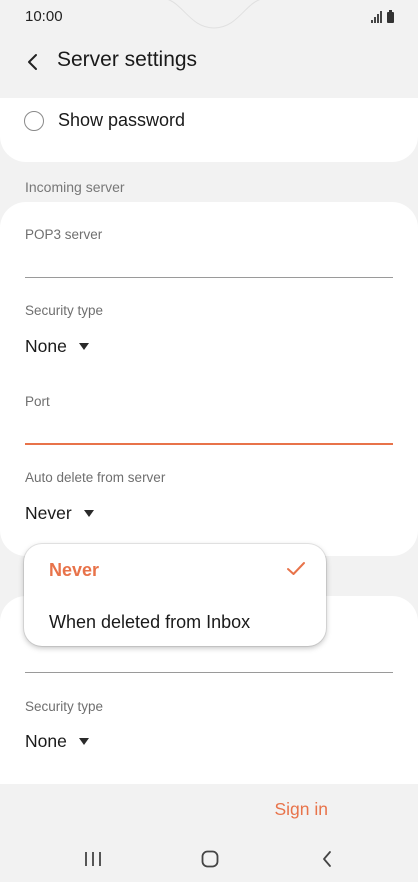 The image size is (418, 882). I want to click on page-title: Server settings, so click(127, 59).